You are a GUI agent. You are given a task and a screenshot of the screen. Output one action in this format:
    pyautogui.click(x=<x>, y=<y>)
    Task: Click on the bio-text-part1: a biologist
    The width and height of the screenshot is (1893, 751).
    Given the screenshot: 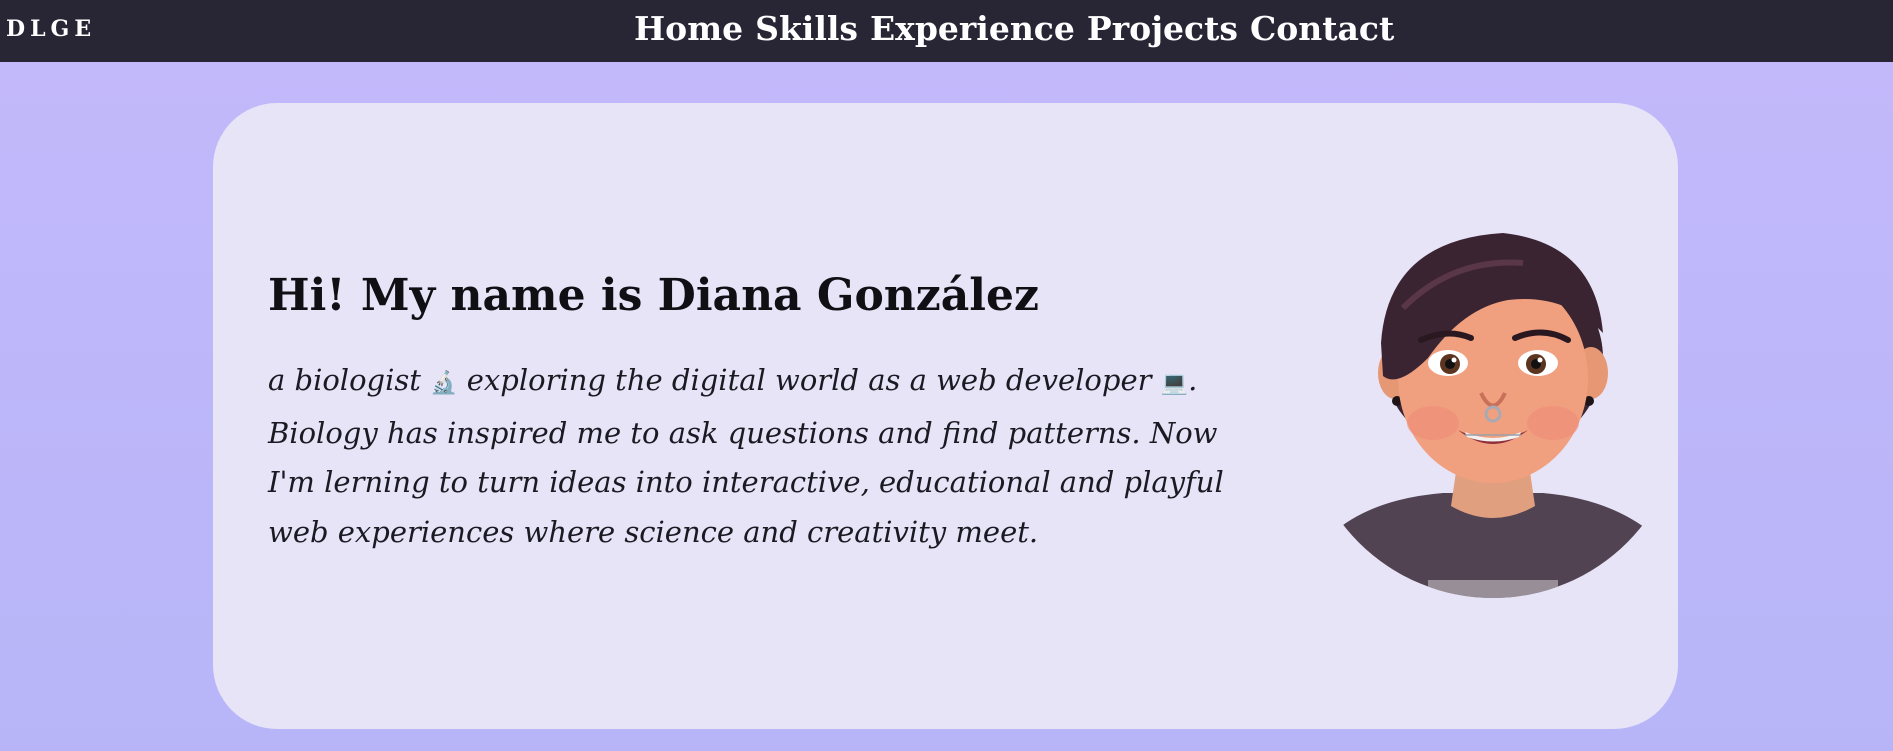 What is the action you would take?
    pyautogui.click(x=349, y=380)
    